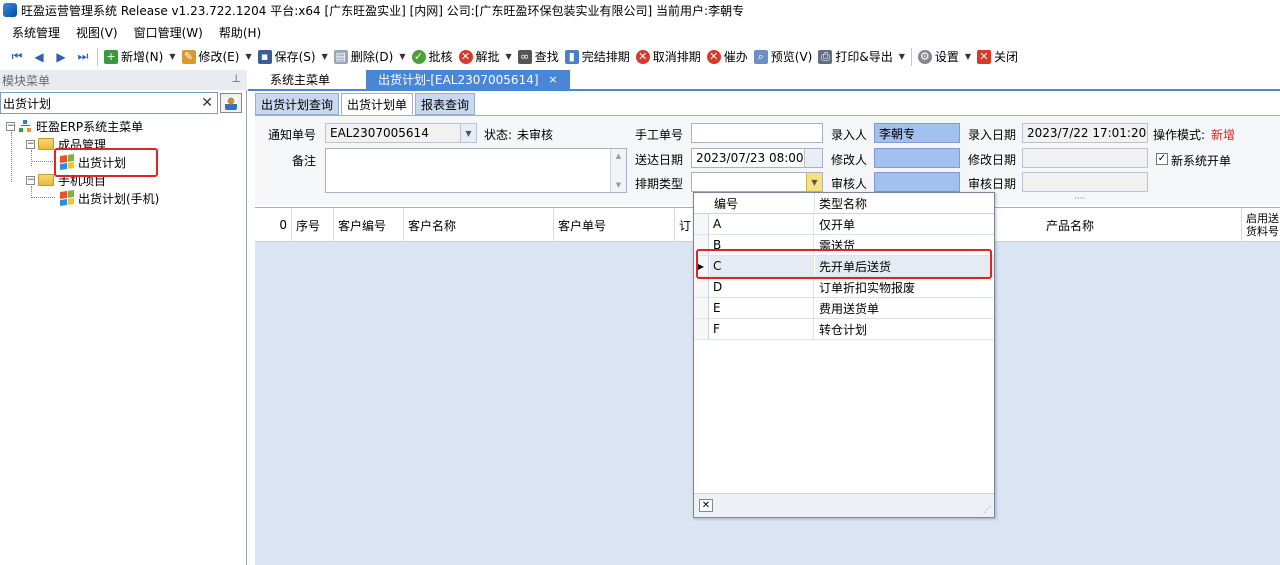 The height and width of the screenshot is (565, 1280). I want to click on schedule-type-label: 排期类型, so click(659, 184).